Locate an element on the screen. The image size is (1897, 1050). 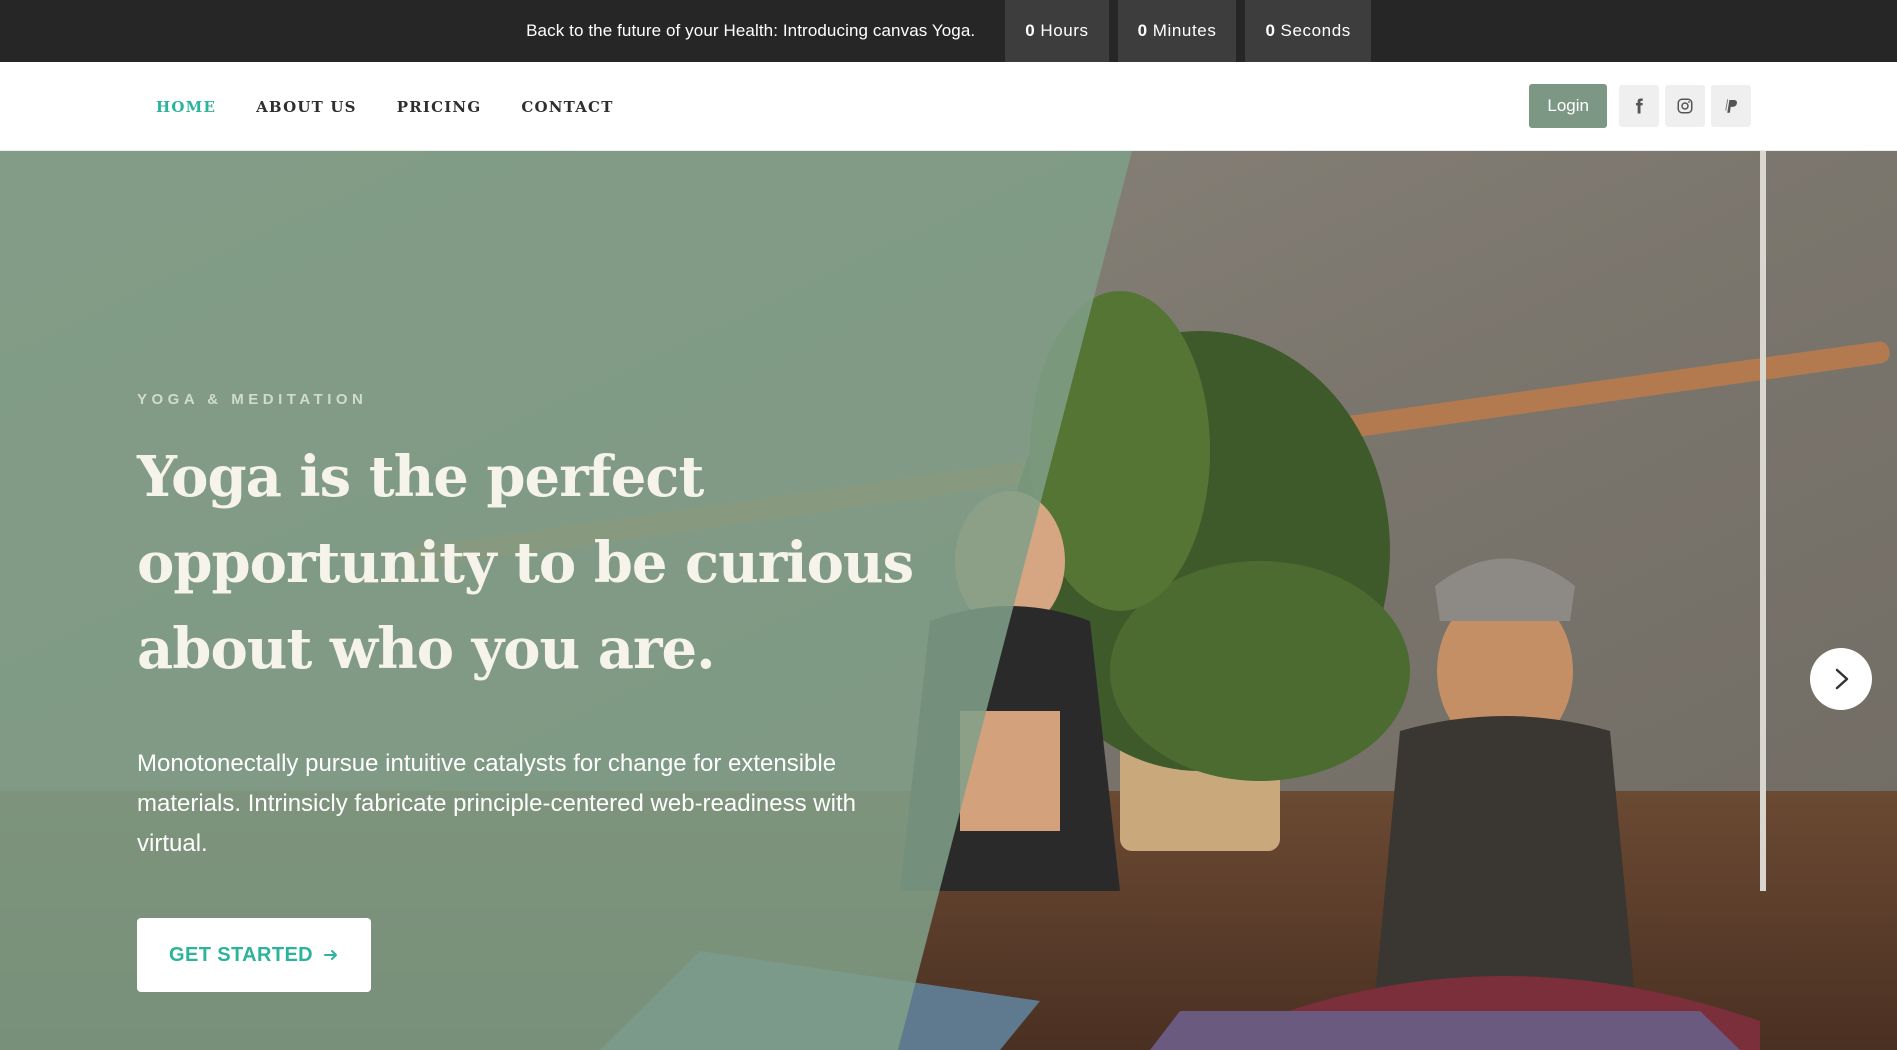
main-nav: HOME ABOUT US PRICING CONTACT is located at coordinates (385, 106).